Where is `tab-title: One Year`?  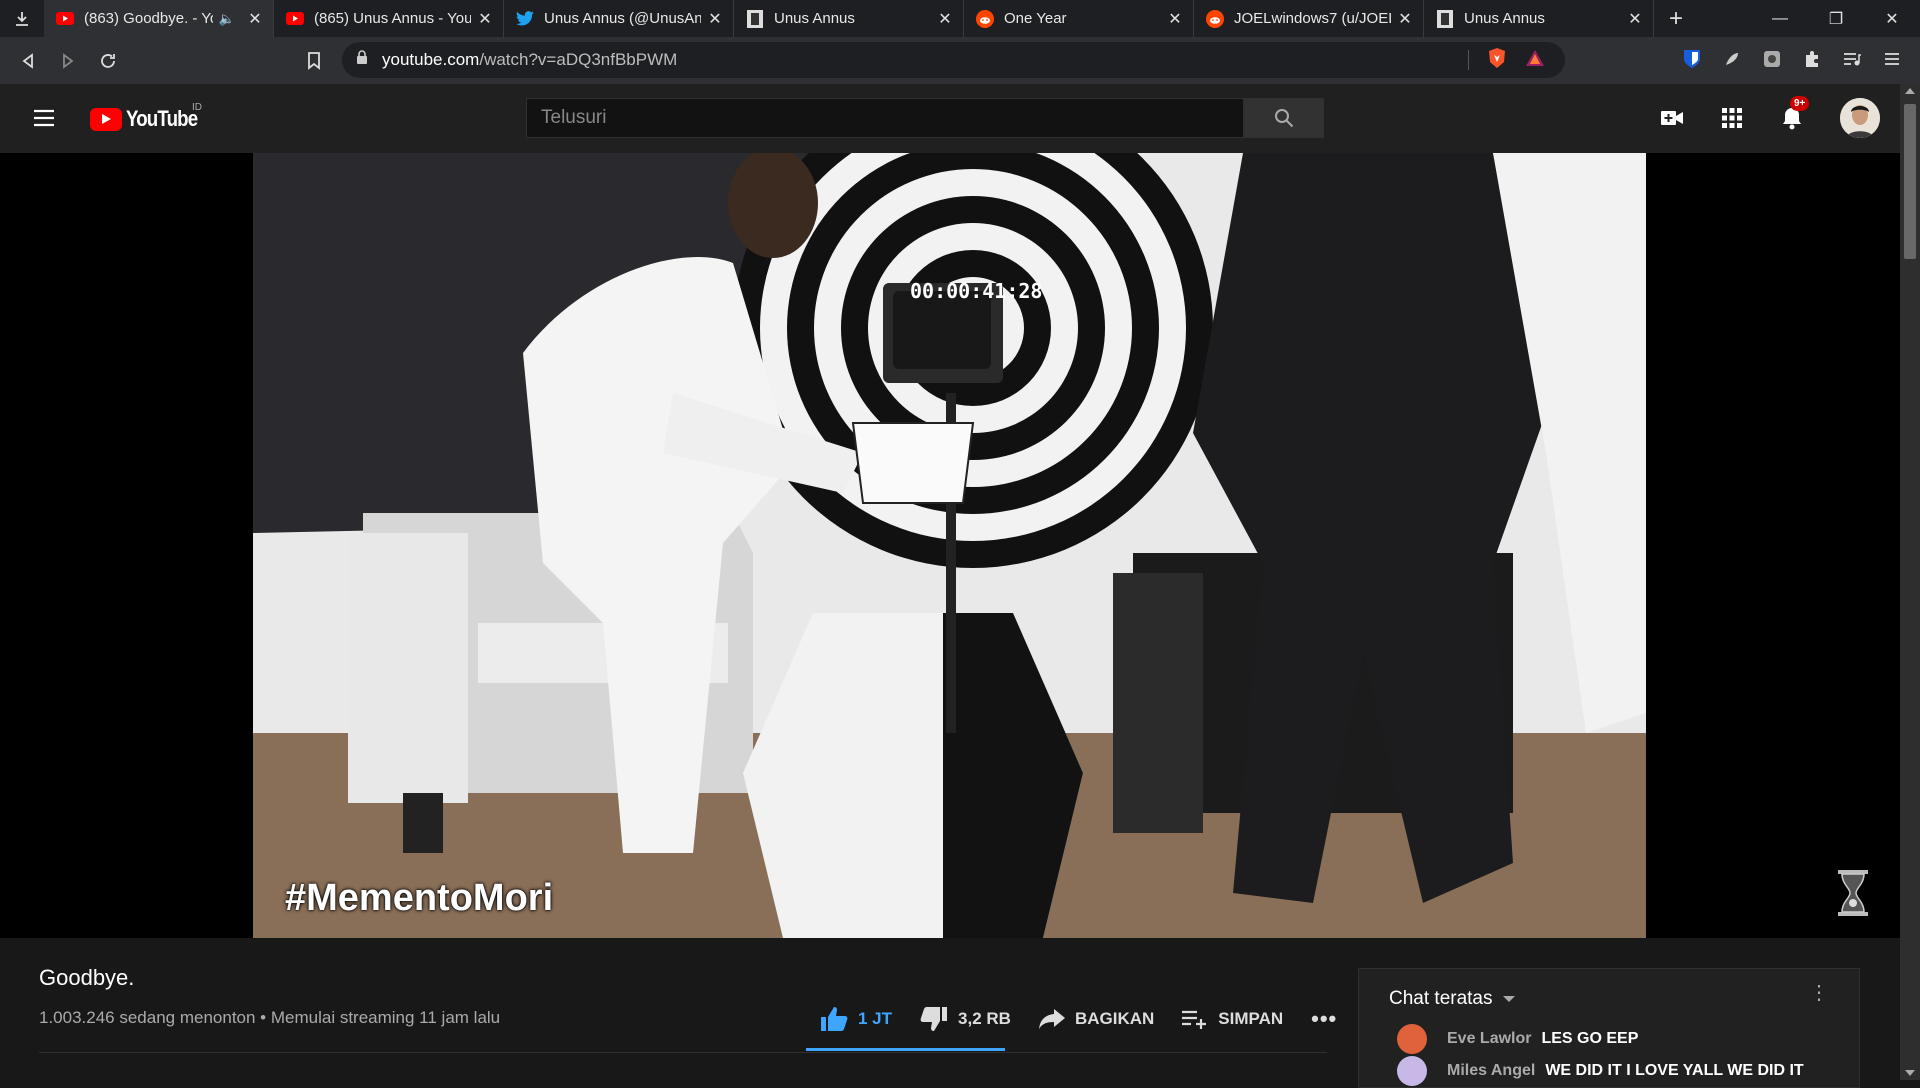
tab-title: One Year is located at coordinates (1035, 18).